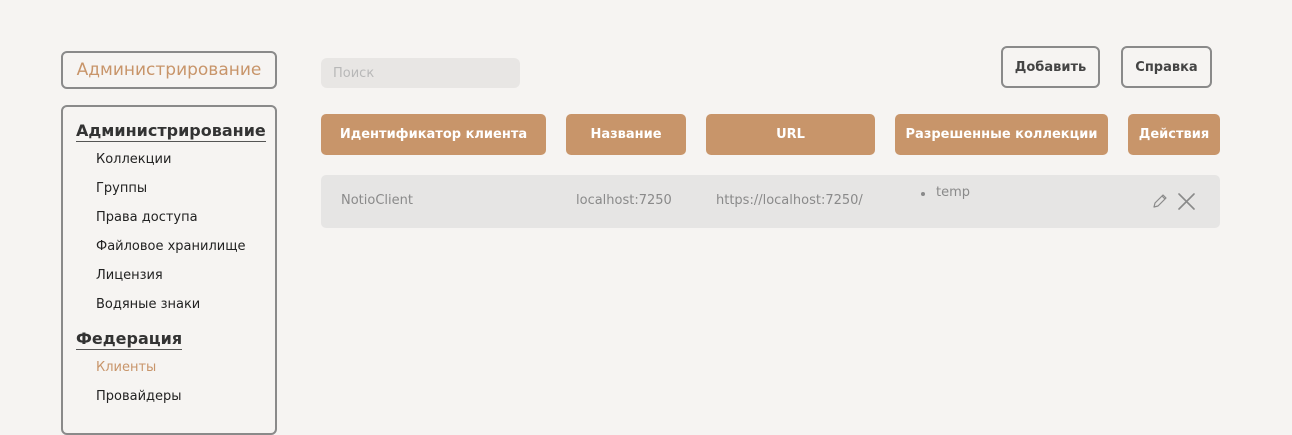 This screenshot has width=1292, height=435. What do you see at coordinates (126, 368) in the screenshot?
I see `sidebar-item-clients: Клиенты` at bounding box center [126, 368].